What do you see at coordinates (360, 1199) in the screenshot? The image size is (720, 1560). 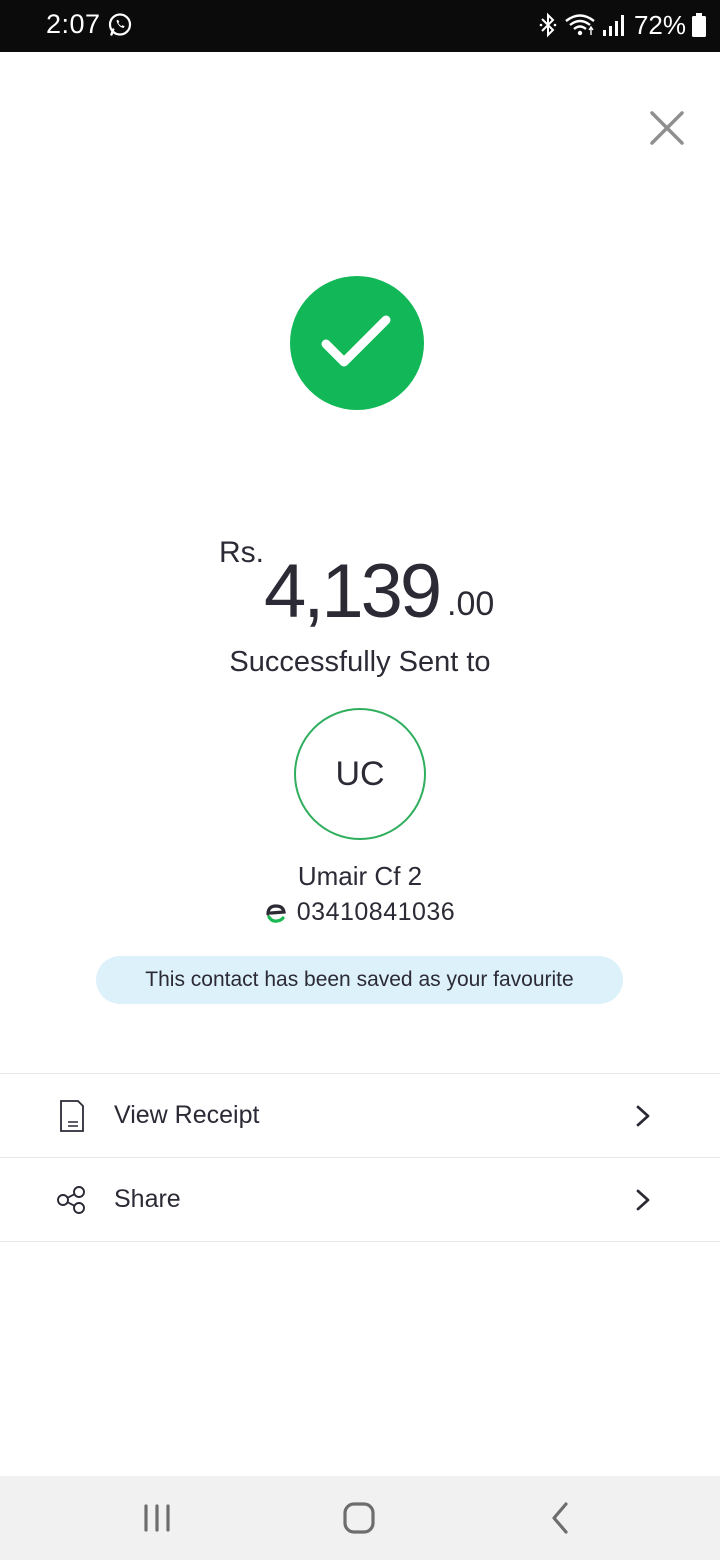 I see `share-button: Share` at bounding box center [360, 1199].